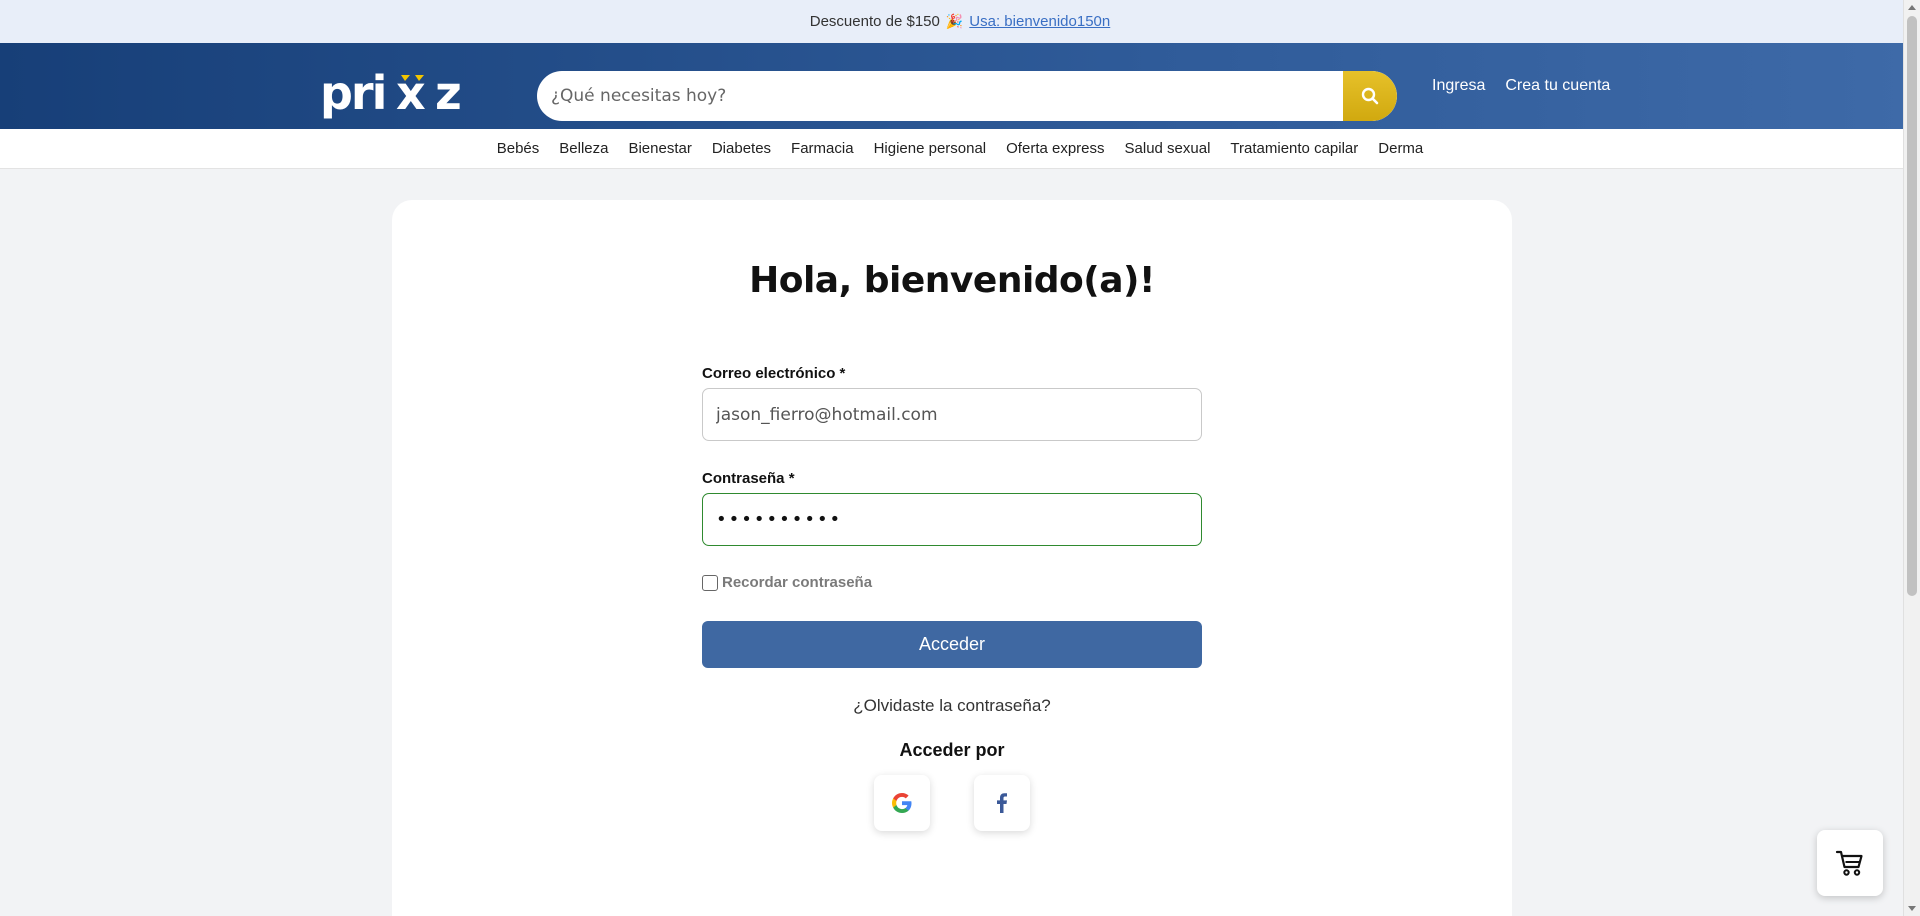  Describe the element at coordinates (1168, 148) in the screenshot. I see `nav-item-salud-sexual: Salud sexual` at that location.